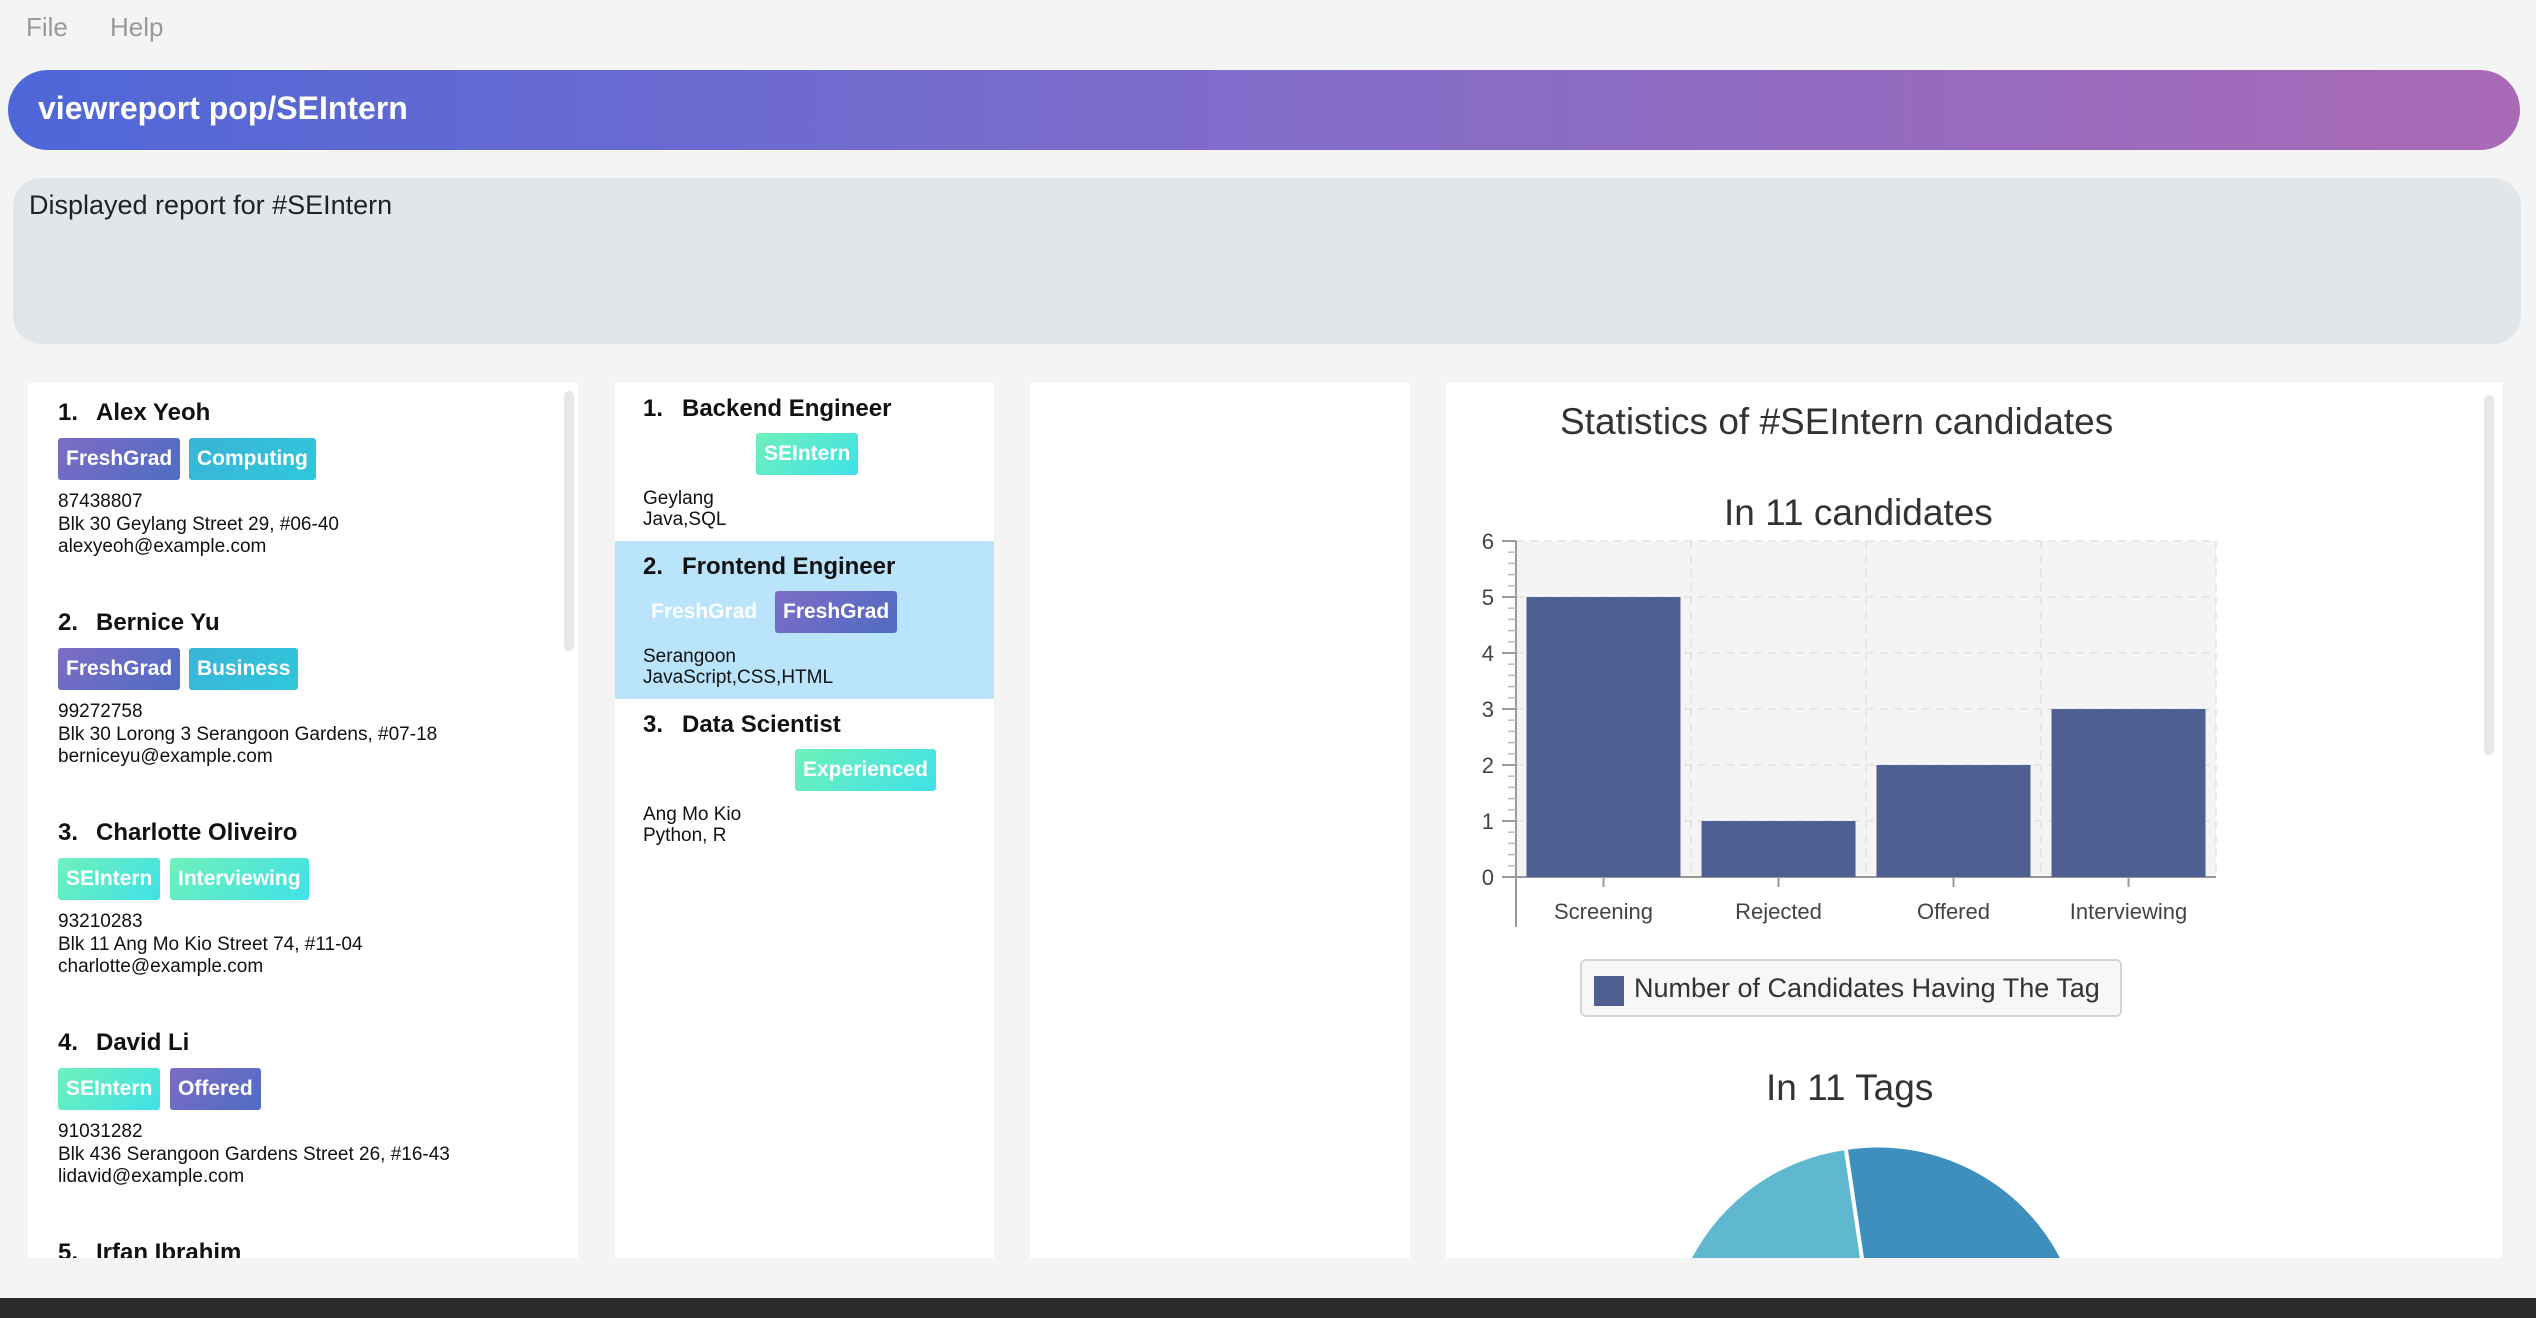  I want to click on person-name: Charlotte Oliveiro, so click(197, 832).